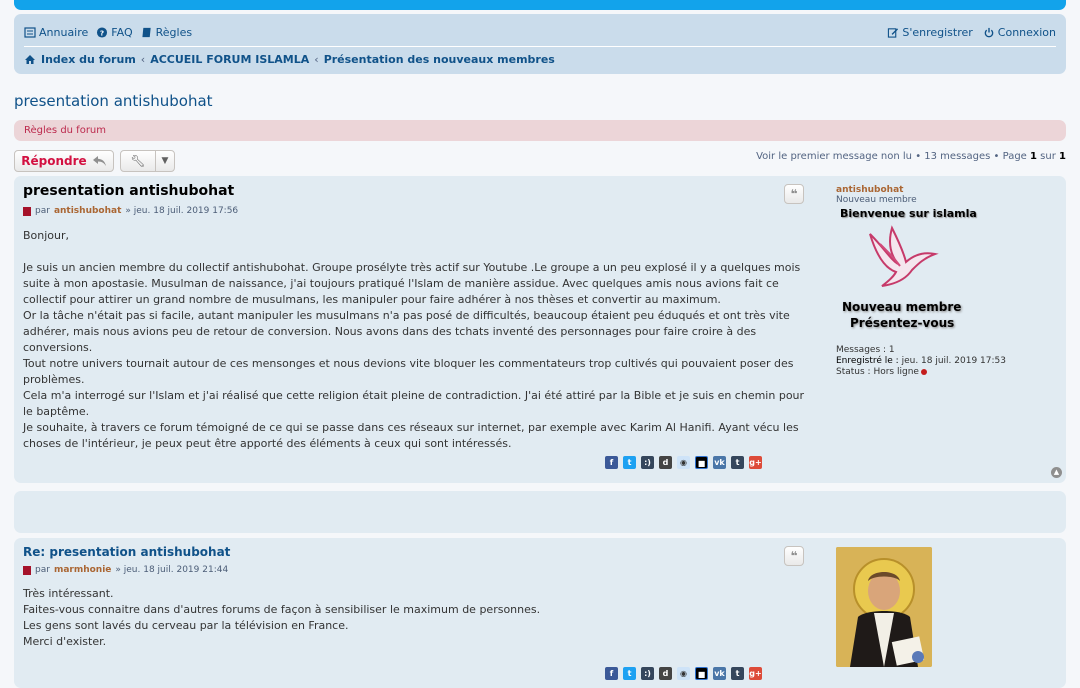  What do you see at coordinates (937, 32) in the screenshot?
I see `register-label: S'enregistrer` at bounding box center [937, 32].